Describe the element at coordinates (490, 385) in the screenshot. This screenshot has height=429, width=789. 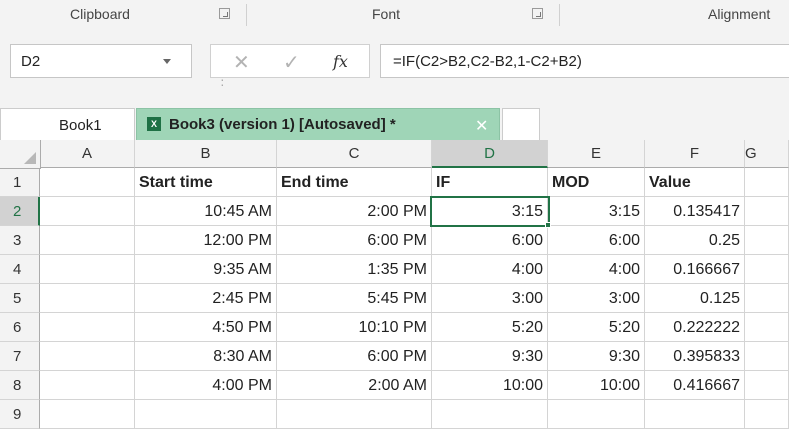
I see `cell-d8: 10:00` at that location.